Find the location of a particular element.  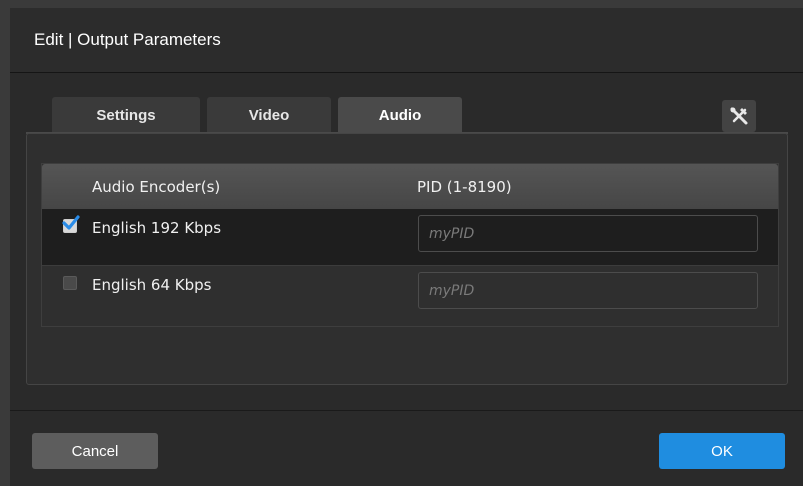

tools-icon is located at coordinates (739, 116).